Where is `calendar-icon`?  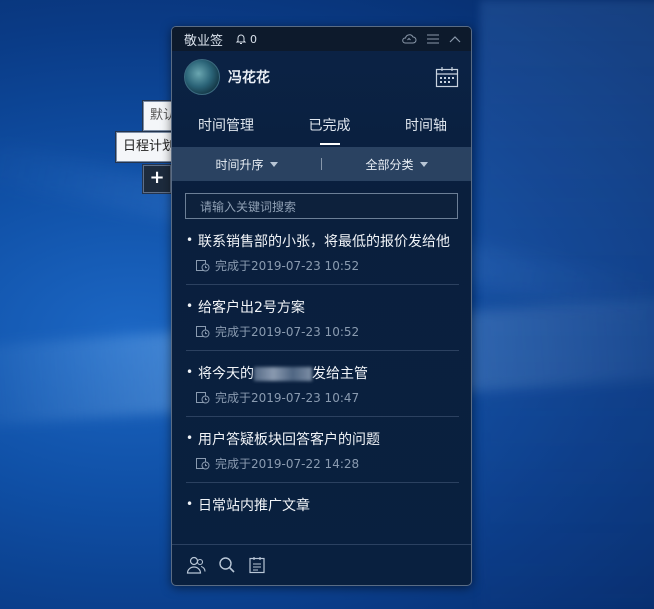 calendar-icon is located at coordinates (447, 77).